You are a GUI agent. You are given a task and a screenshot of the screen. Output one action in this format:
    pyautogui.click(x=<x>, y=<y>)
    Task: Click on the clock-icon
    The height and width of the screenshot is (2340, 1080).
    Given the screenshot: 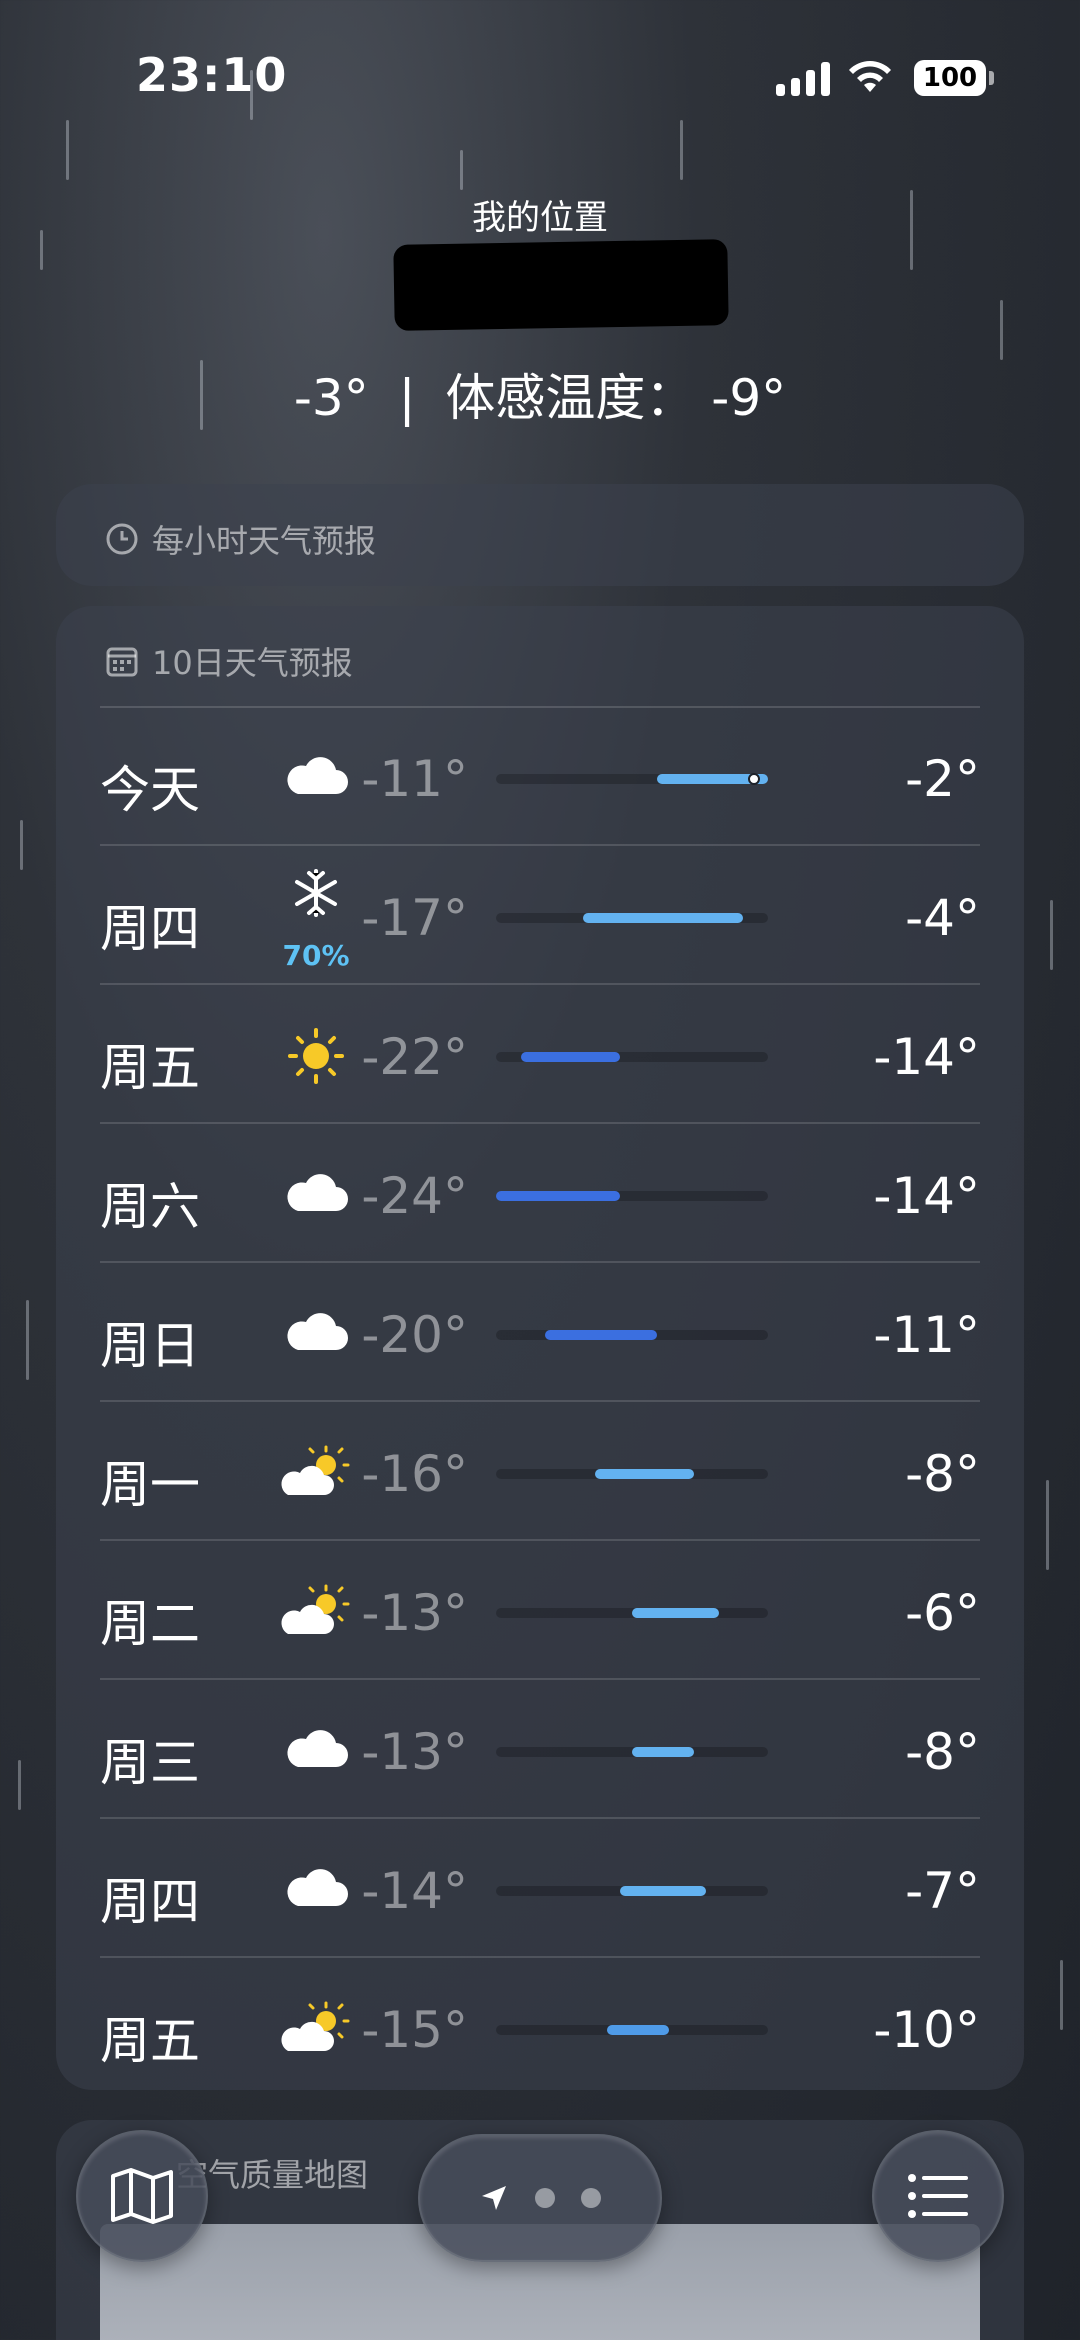 What is the action you would take?
    pyautogui.click(x=122, y=539)
    